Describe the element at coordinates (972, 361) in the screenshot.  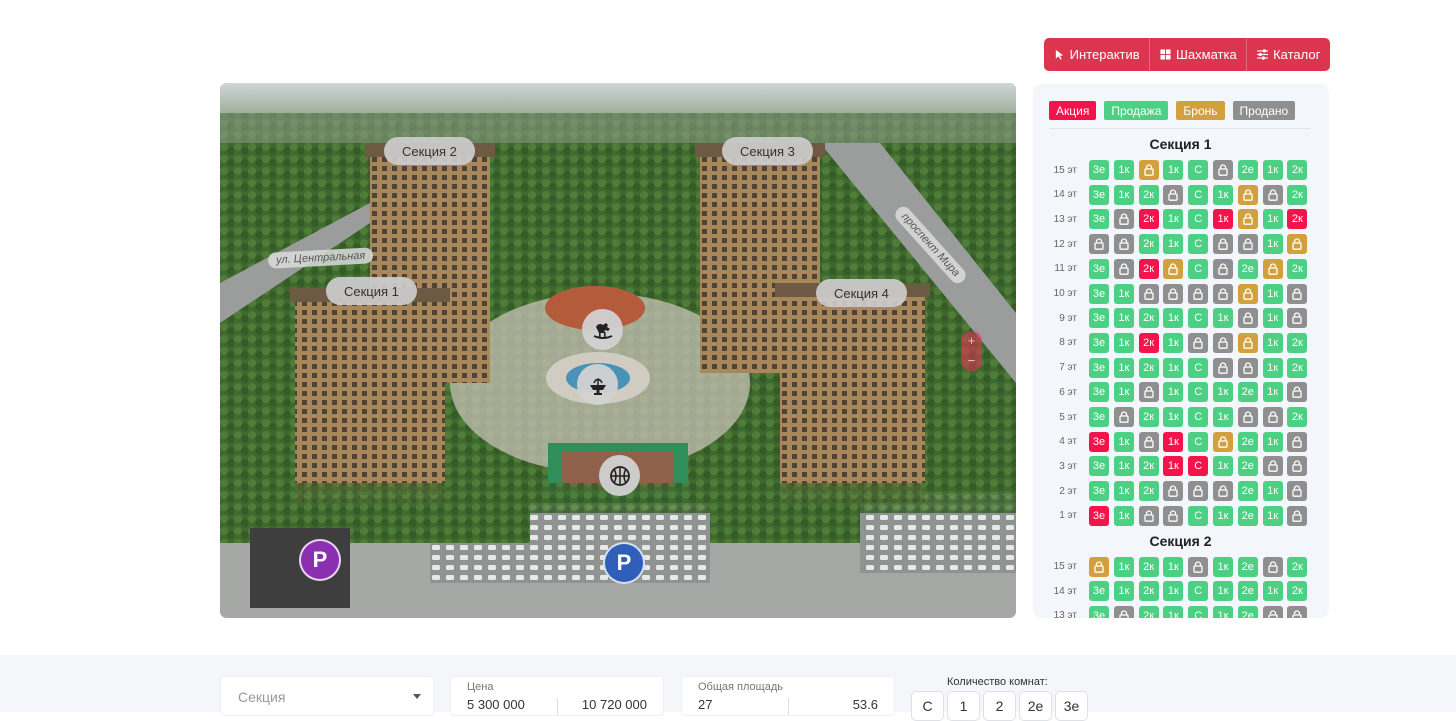
I see `zoom-out-button: −` at that location.